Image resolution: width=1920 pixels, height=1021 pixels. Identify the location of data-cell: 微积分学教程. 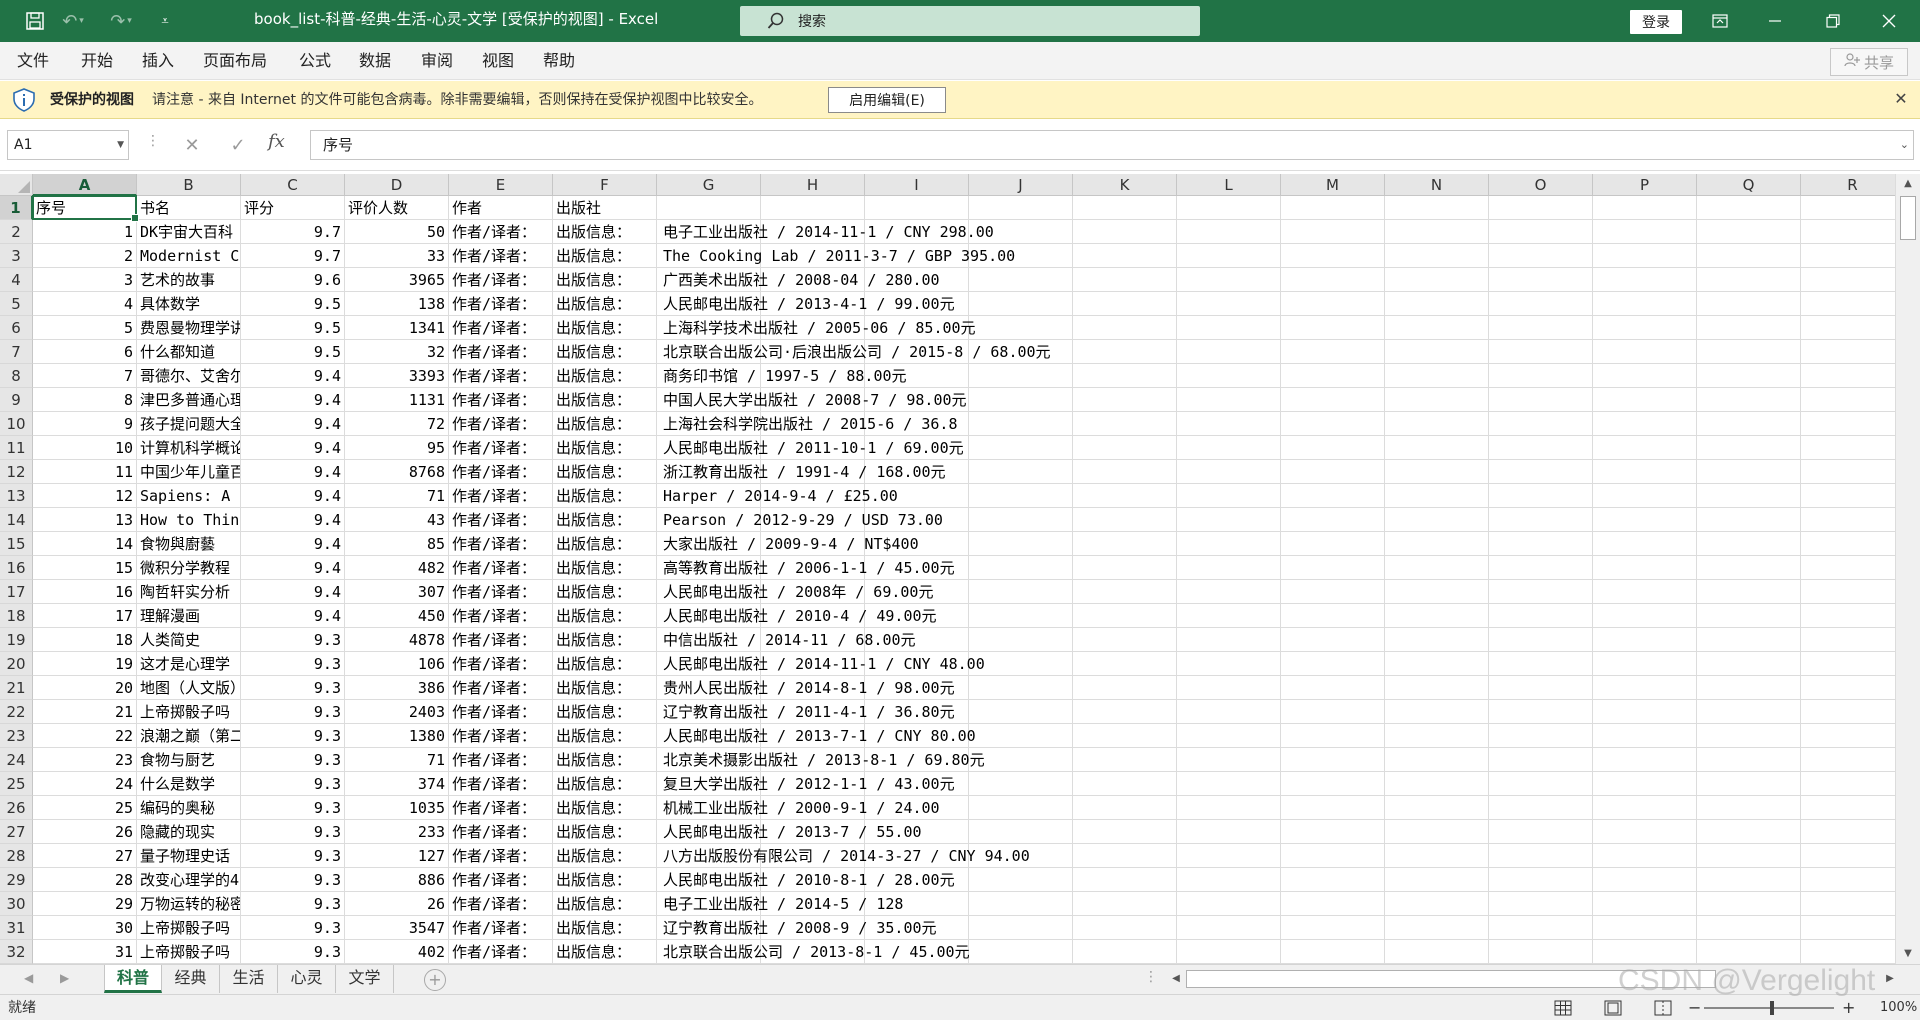
(189, 568).